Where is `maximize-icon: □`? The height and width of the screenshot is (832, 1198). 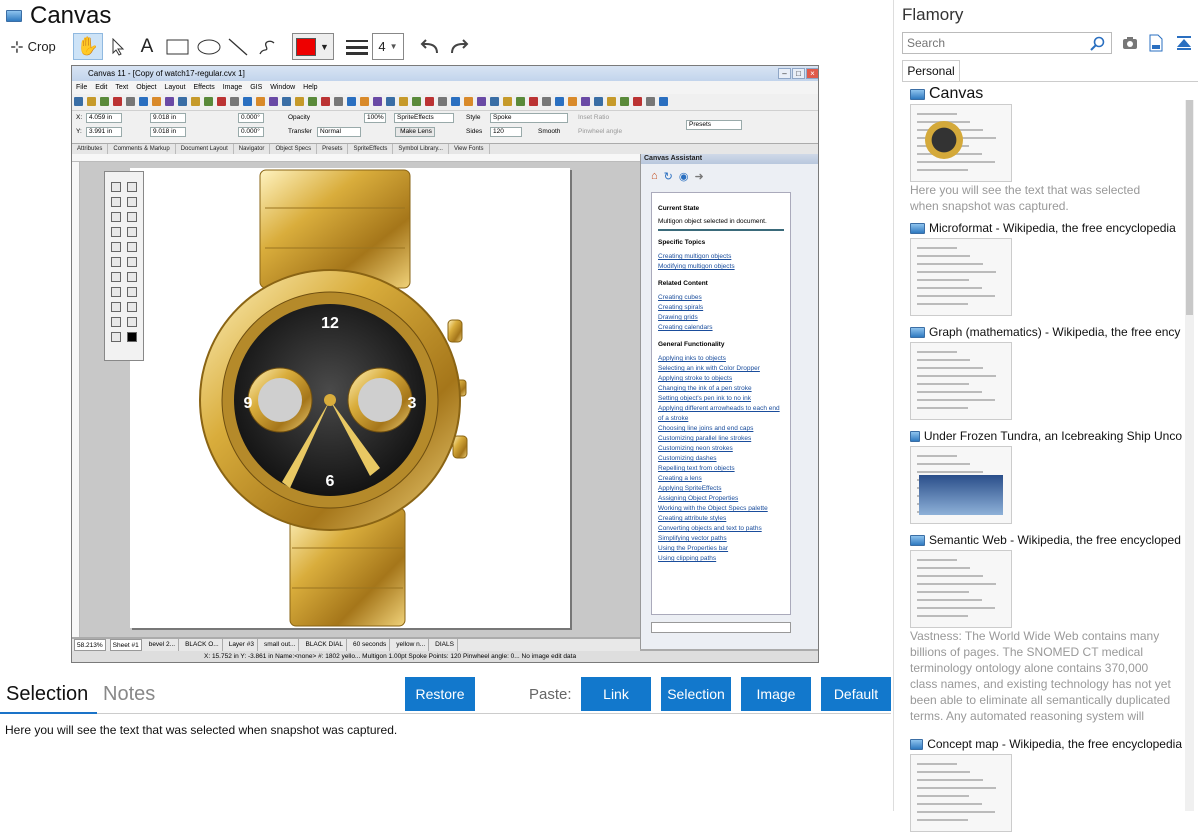
maximize-icon: □ is located at coordinates (798, 73).